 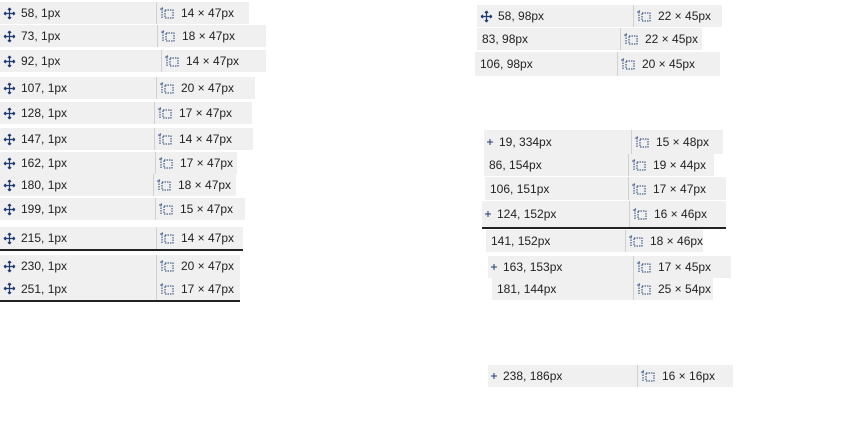 What do you see at coordinates (533, 267) in the screenshot?
I see `position-text: 163, 153px` at bounding box center [533, 267].